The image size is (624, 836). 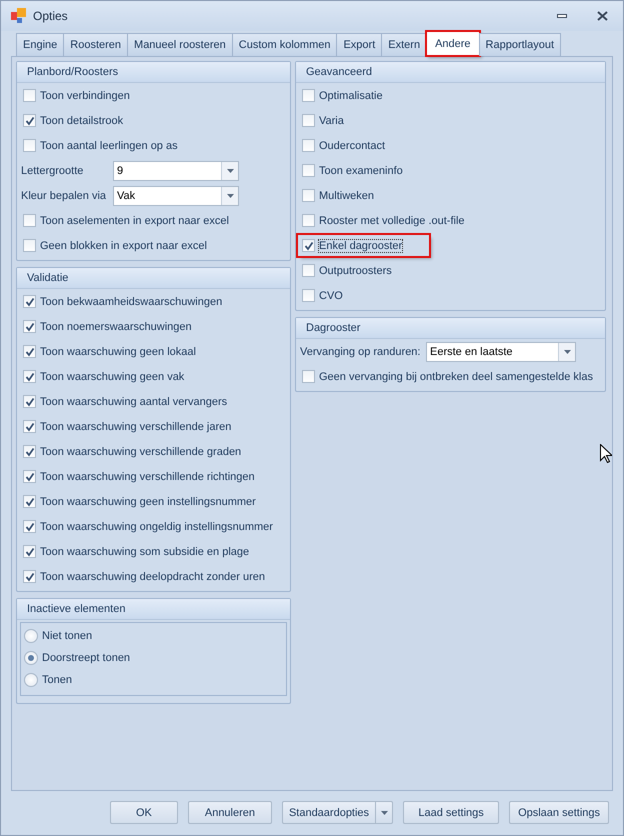 What do you see at coordinates (40, 44) in the screenshot?
I see `tab: Engine` at bounding box center [40, 44].